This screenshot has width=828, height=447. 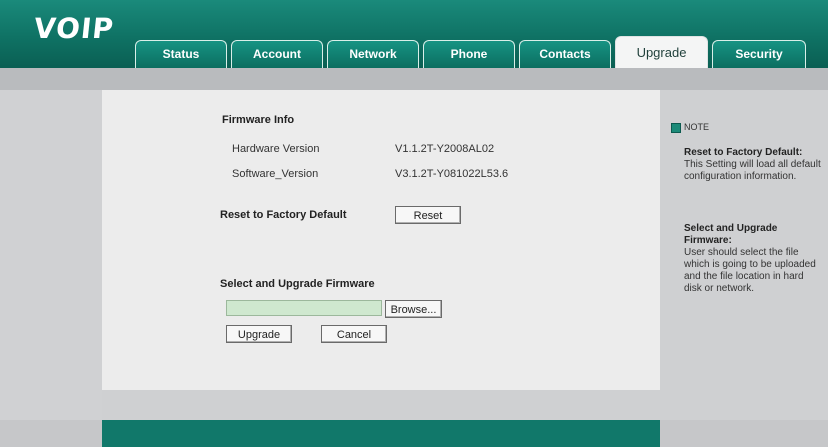 What do you see at coordinates (565, 54) in the screenshot?
I see `tab-contacts: Contacts` at bounding box center [565, 54].